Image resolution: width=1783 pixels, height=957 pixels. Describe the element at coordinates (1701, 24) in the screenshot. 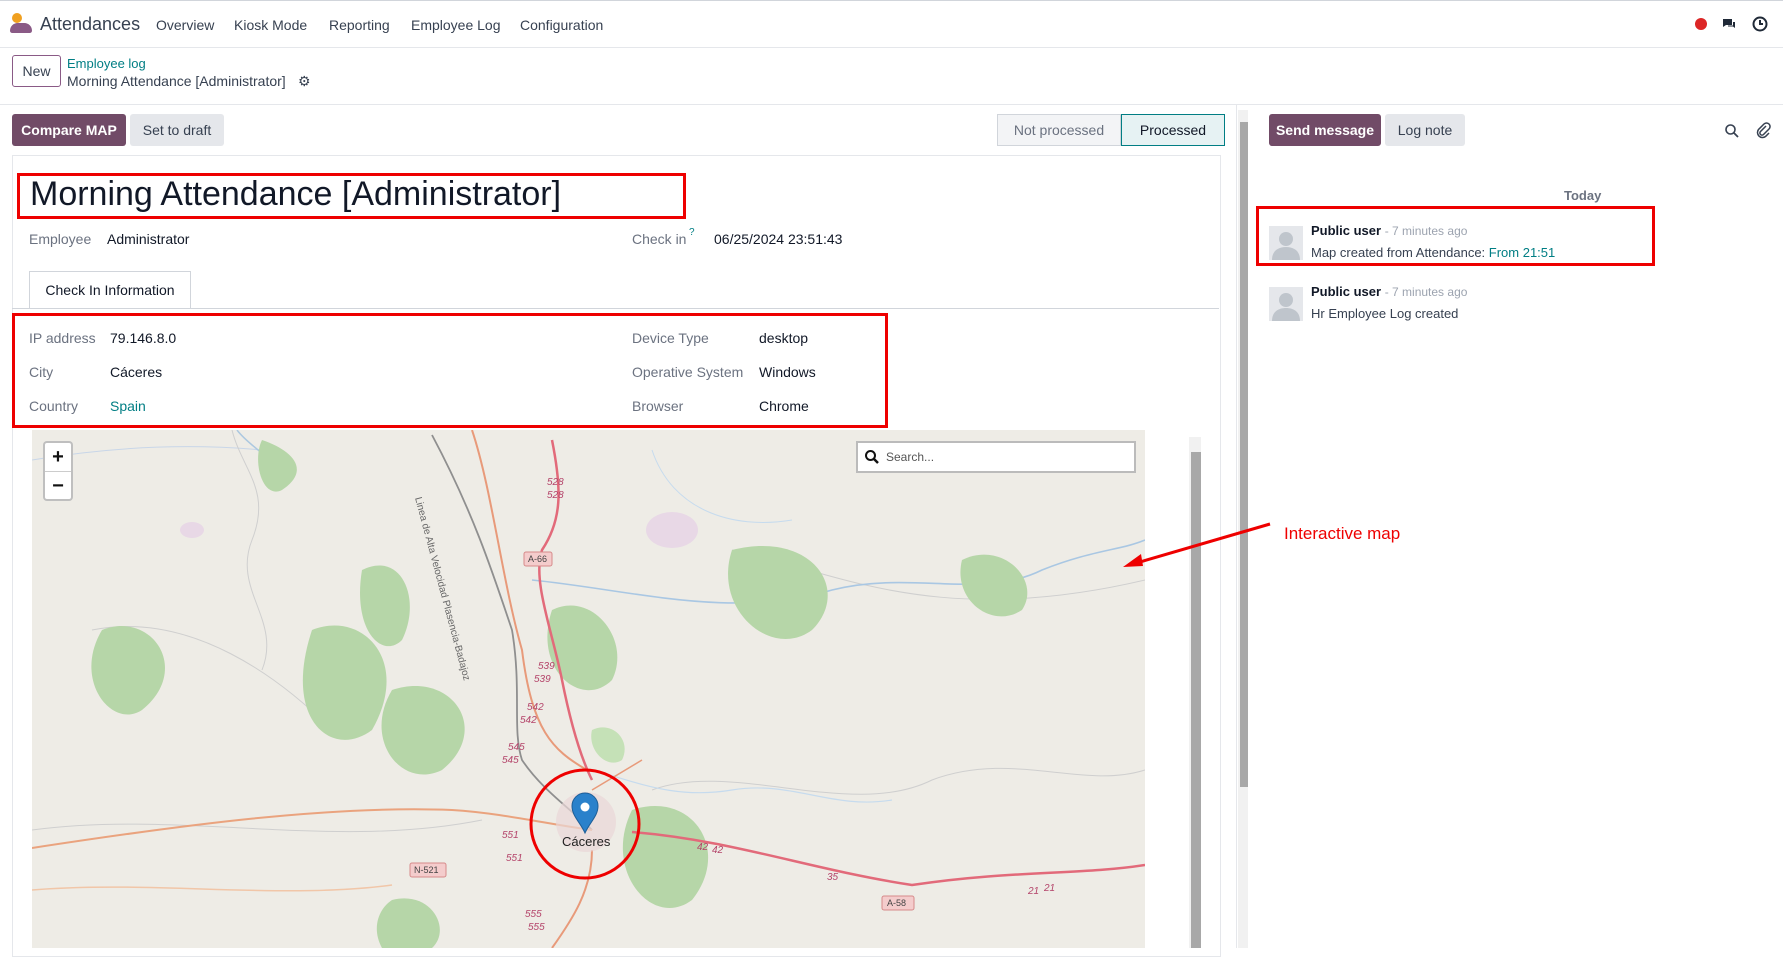

I see `status-dot-icon` at that location.